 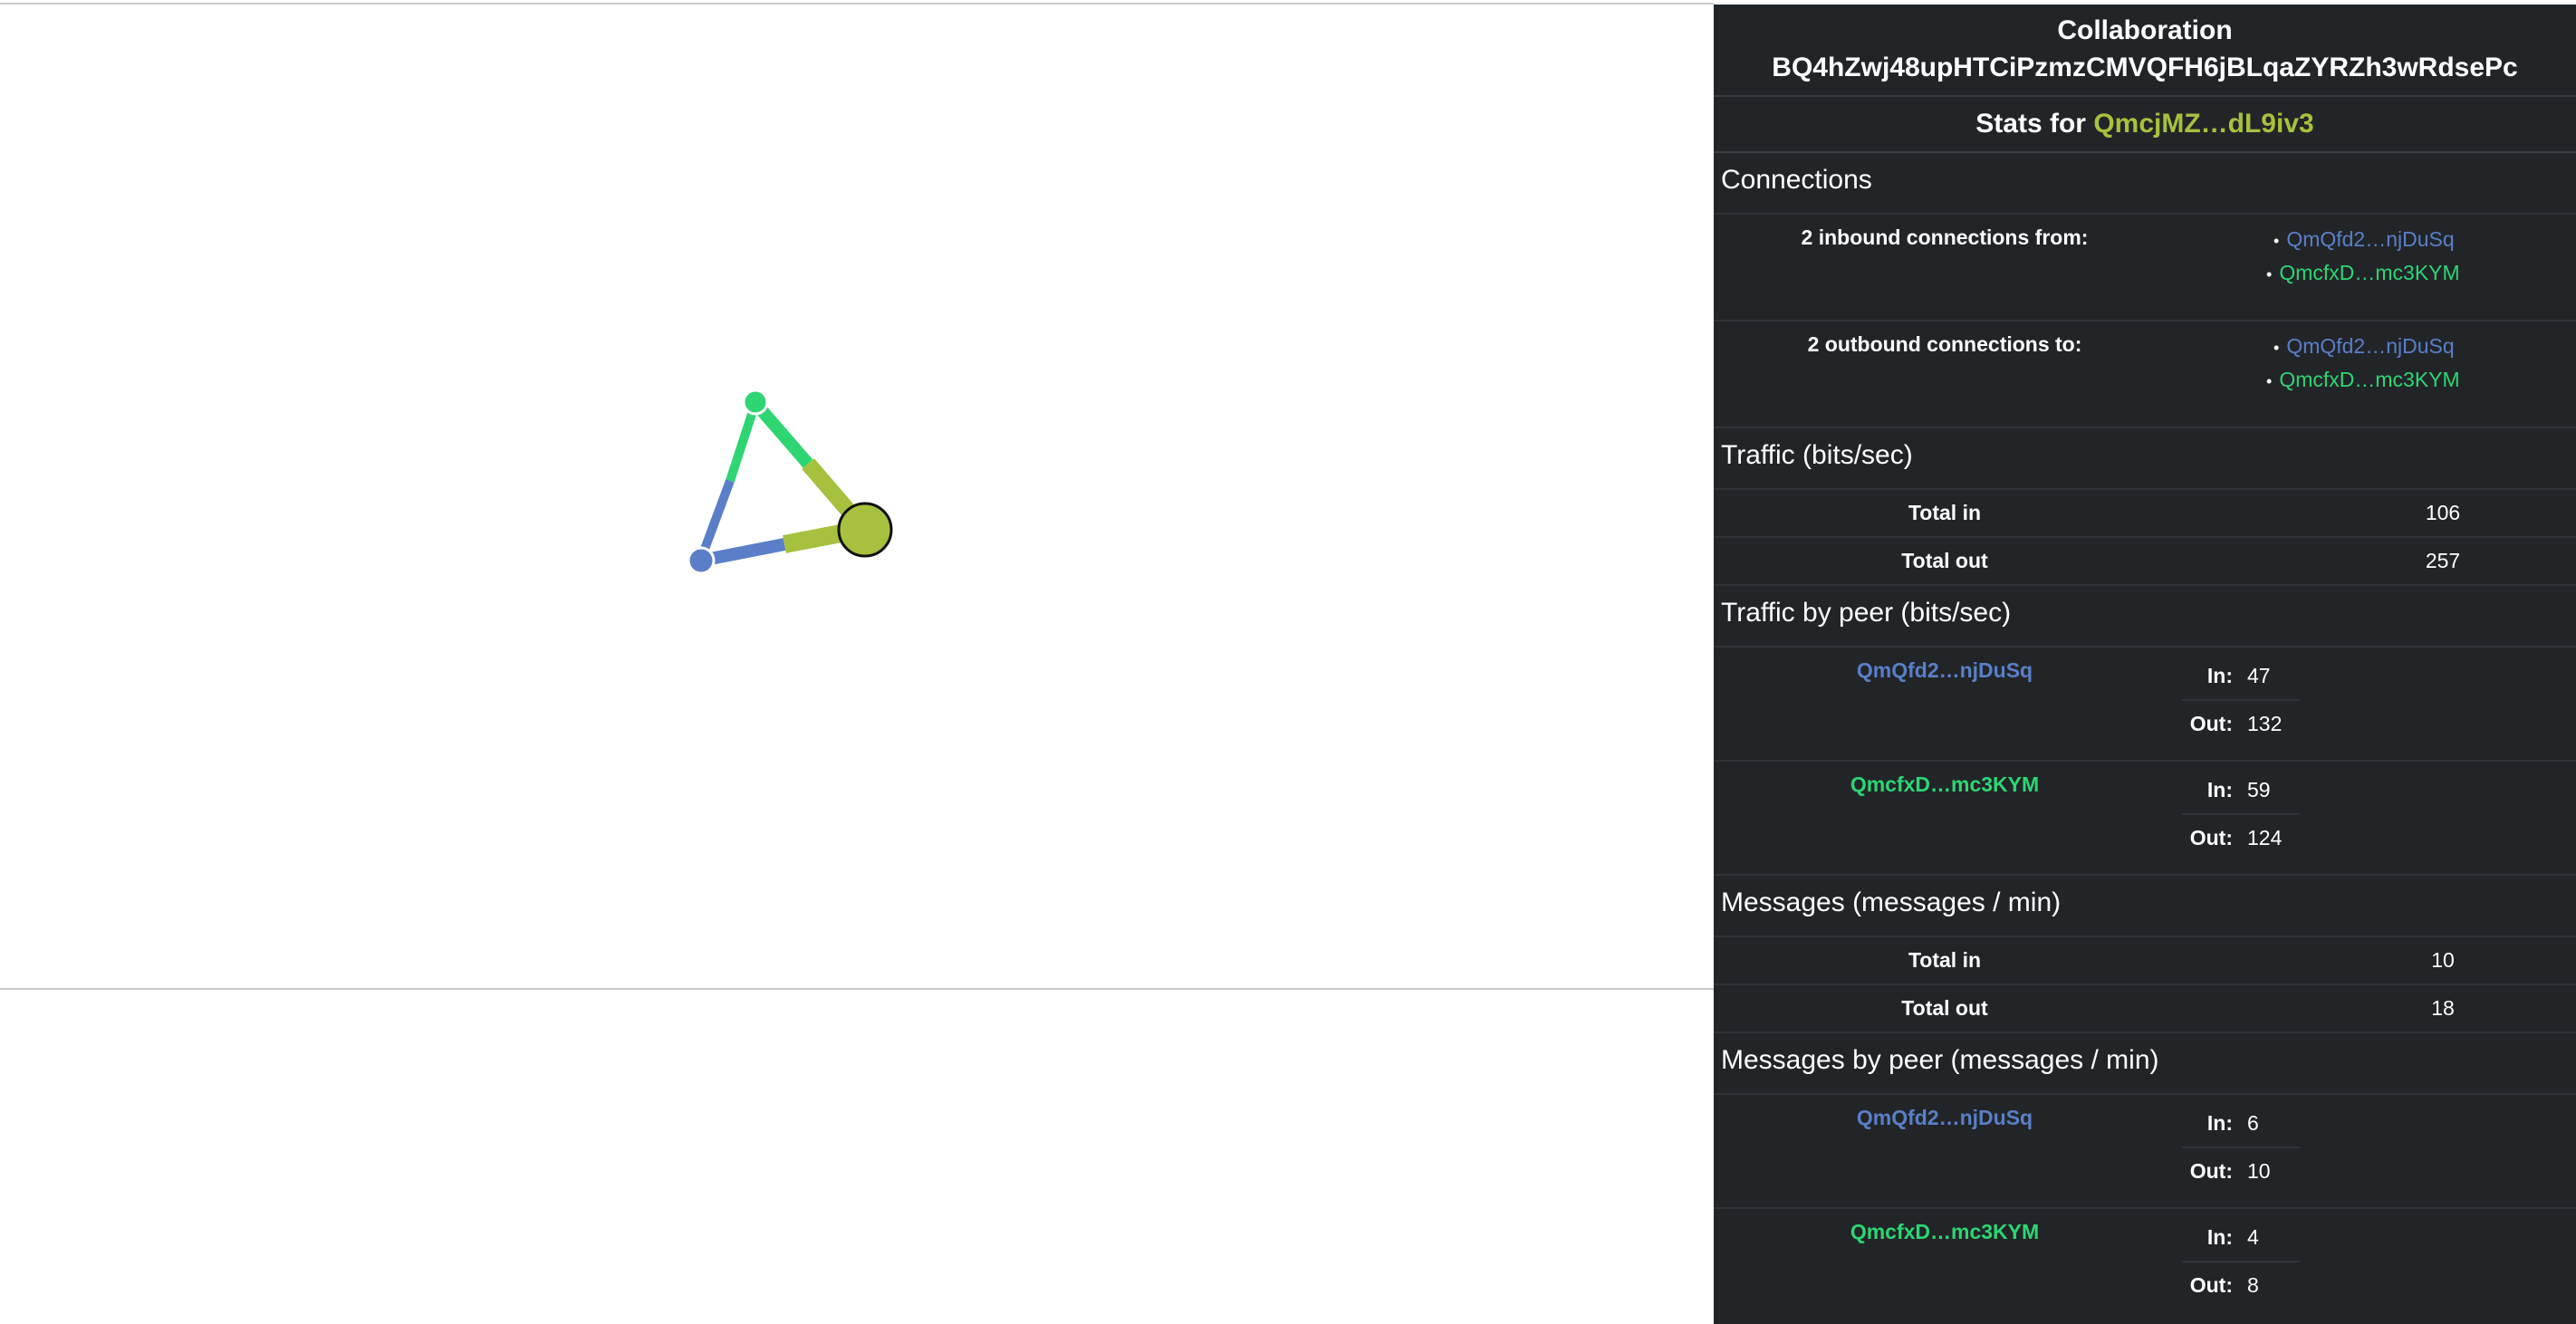 I want to click on in-value: 6, so click(x=2270, y=1124).